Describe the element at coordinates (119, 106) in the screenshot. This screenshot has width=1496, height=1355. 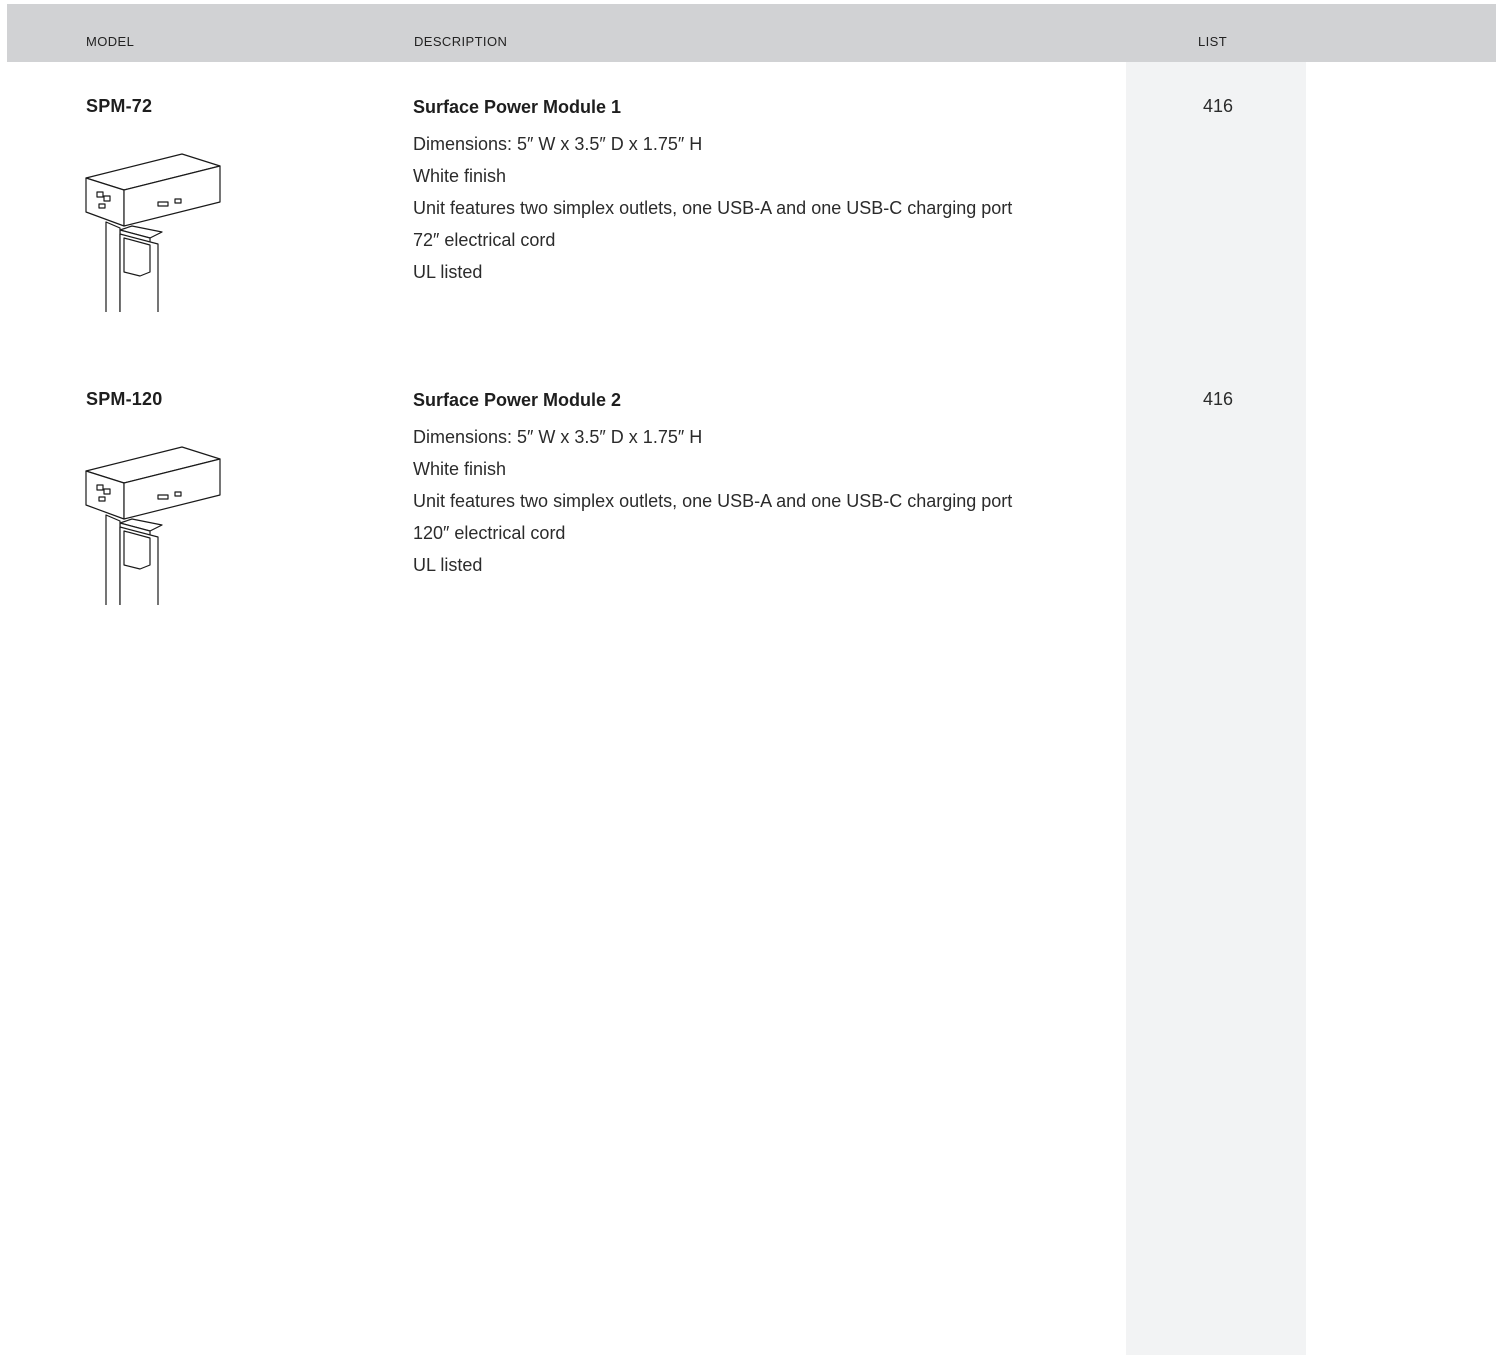
I see `model-code: SPM-72` at that location.